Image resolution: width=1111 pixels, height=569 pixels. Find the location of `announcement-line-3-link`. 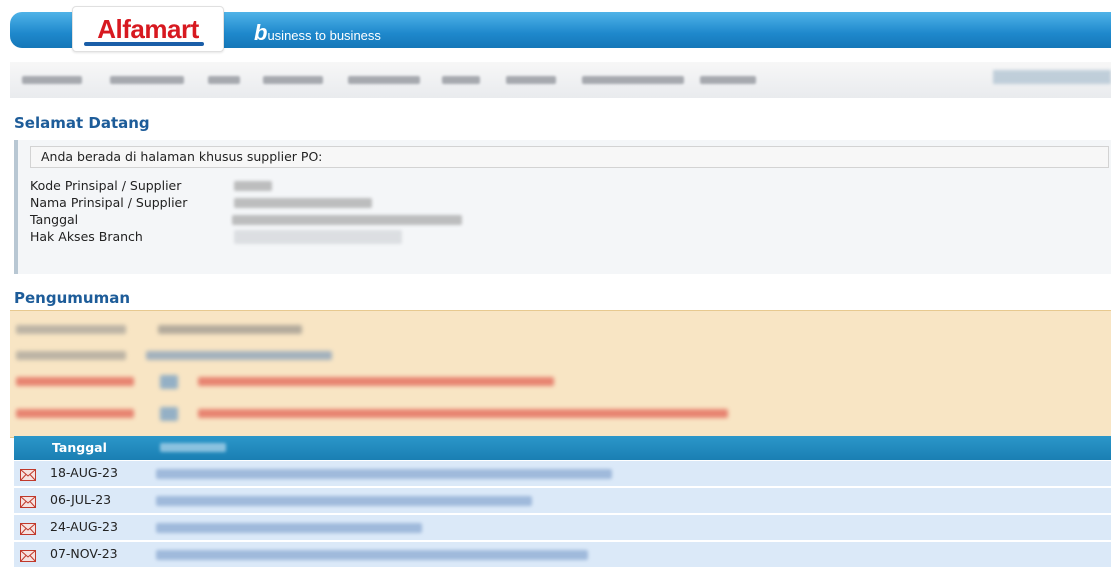

announcement-line-3-link is located at coordinates (376, 381).